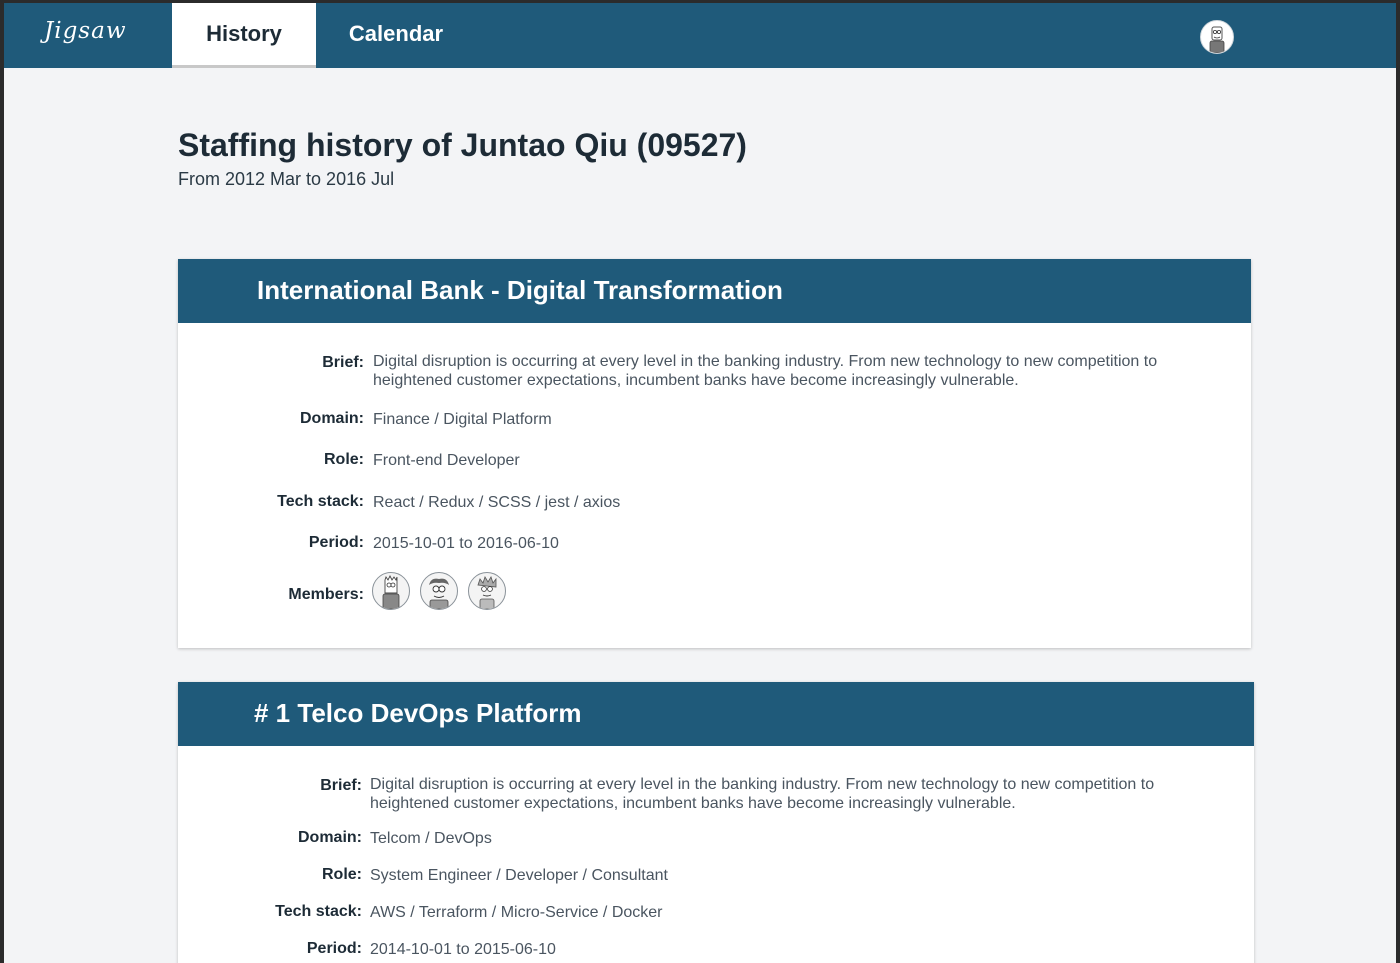  Describe the element at coordinates (516, 912) in the screenshot. I see `tech-stack-value: AWS / Terraform / Micro-Service / Docker` at that location.